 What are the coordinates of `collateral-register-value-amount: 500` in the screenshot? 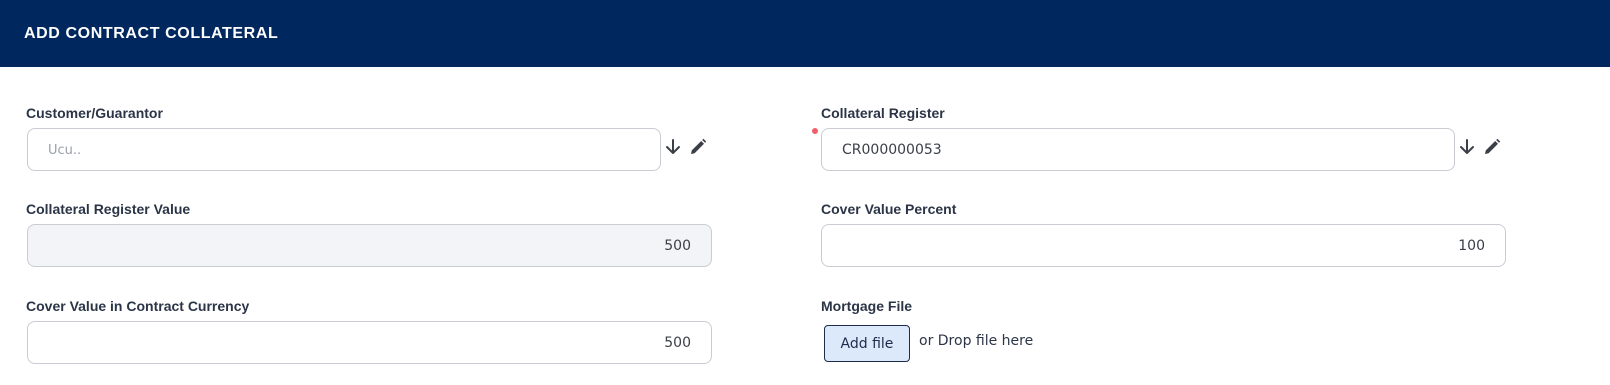 It's located at (677, 245).